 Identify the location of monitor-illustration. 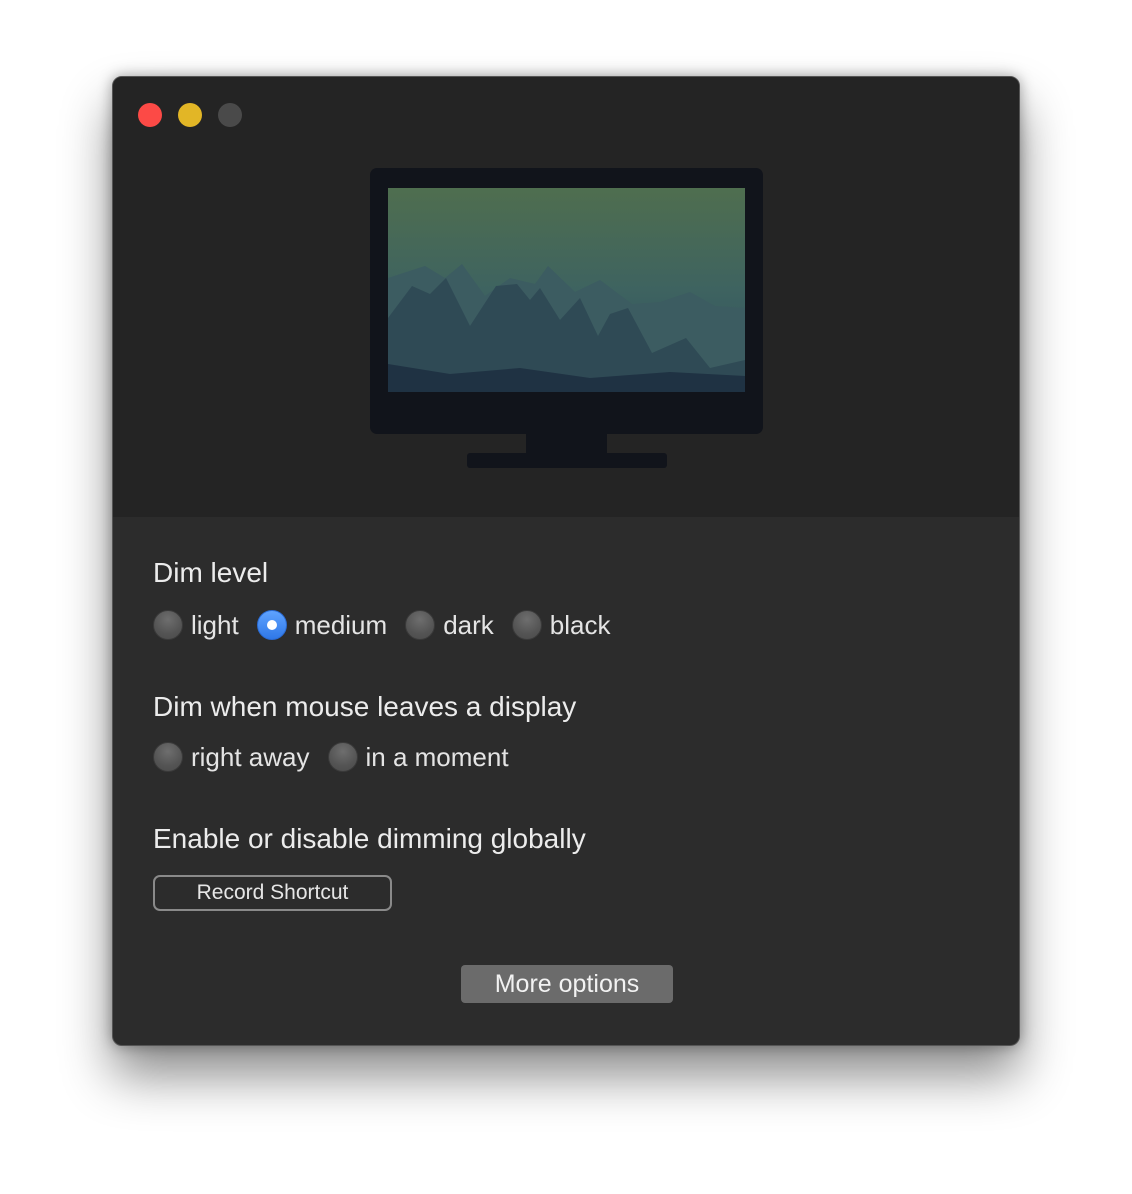
(566, 318).